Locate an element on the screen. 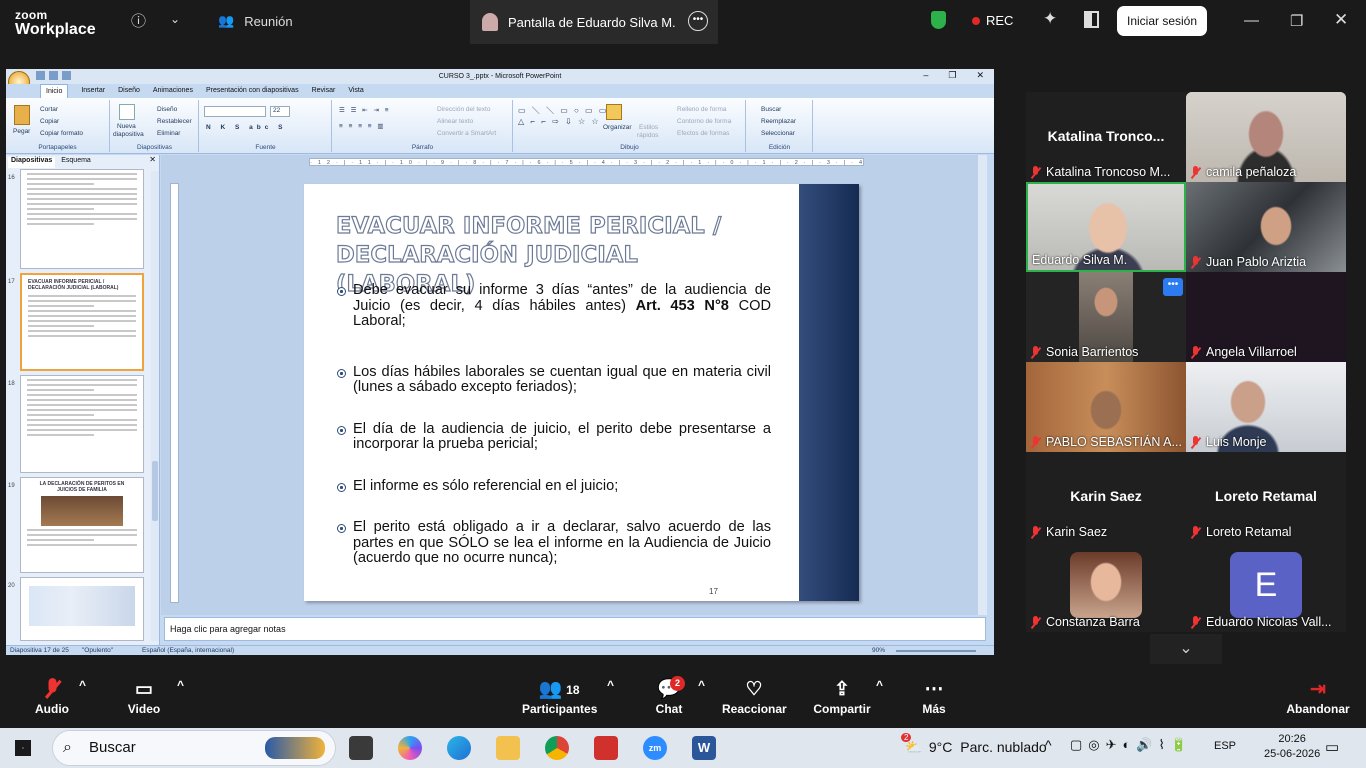 The height and width of the screenshot is (768, 1366). reactions-button: ♡ Reaccionar is located at coordinates (754, 697).